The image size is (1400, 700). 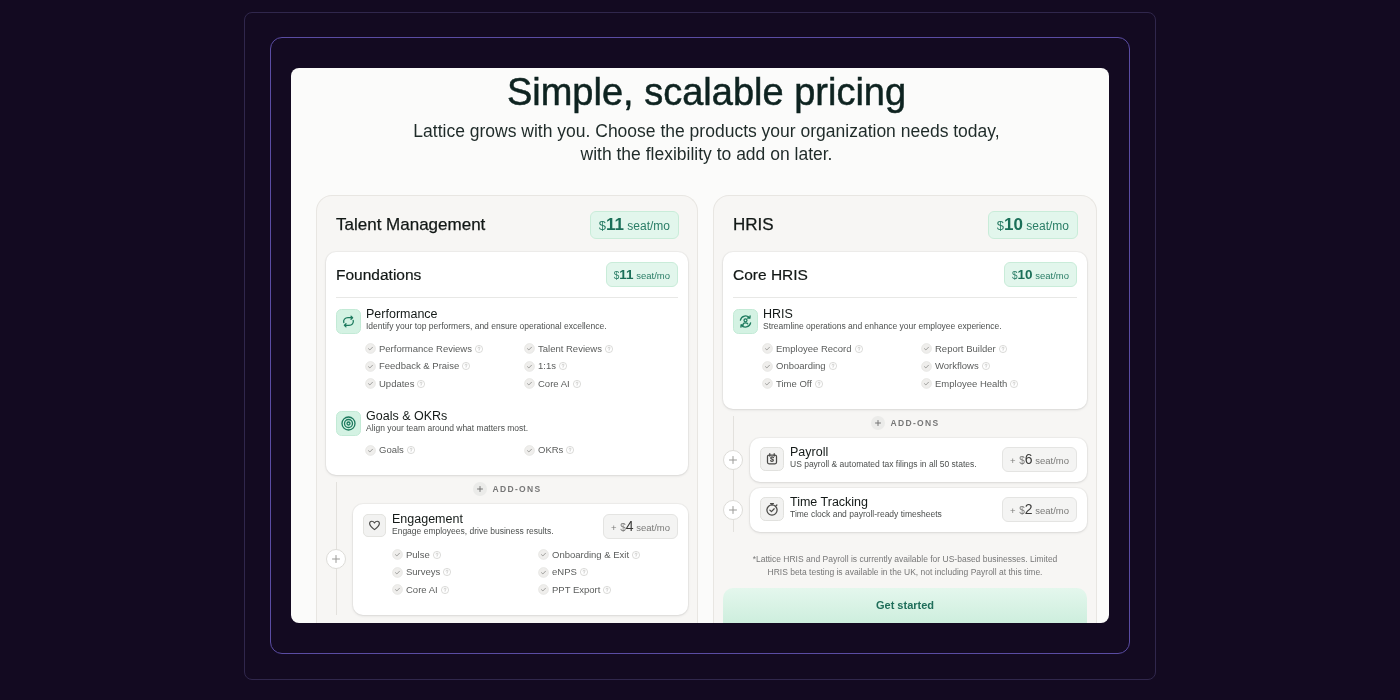 What do you see at coordinates (814, 348) in the screenshot?
I see `feature-label: Employee Record` at bounding box center [814, 348].